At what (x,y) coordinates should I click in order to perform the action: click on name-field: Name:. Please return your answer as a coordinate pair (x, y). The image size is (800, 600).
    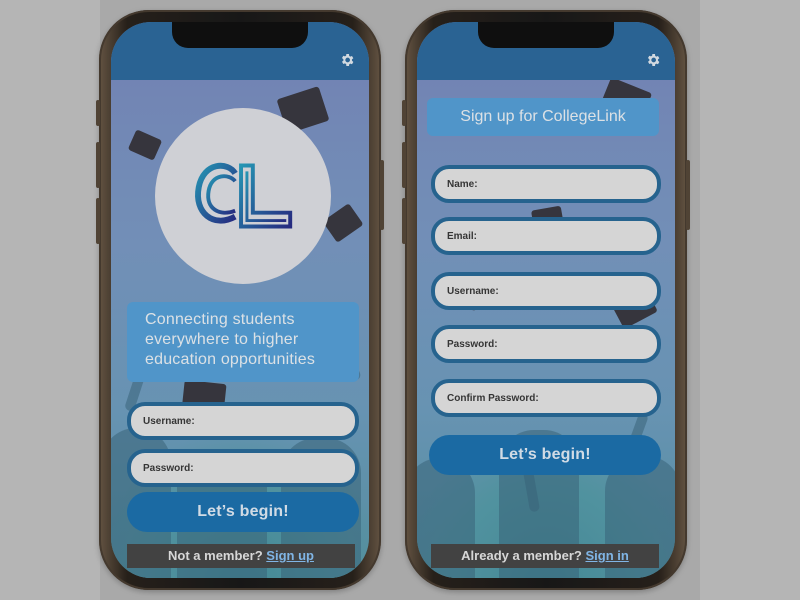
    Looking at the image, I should click on (546, 184).